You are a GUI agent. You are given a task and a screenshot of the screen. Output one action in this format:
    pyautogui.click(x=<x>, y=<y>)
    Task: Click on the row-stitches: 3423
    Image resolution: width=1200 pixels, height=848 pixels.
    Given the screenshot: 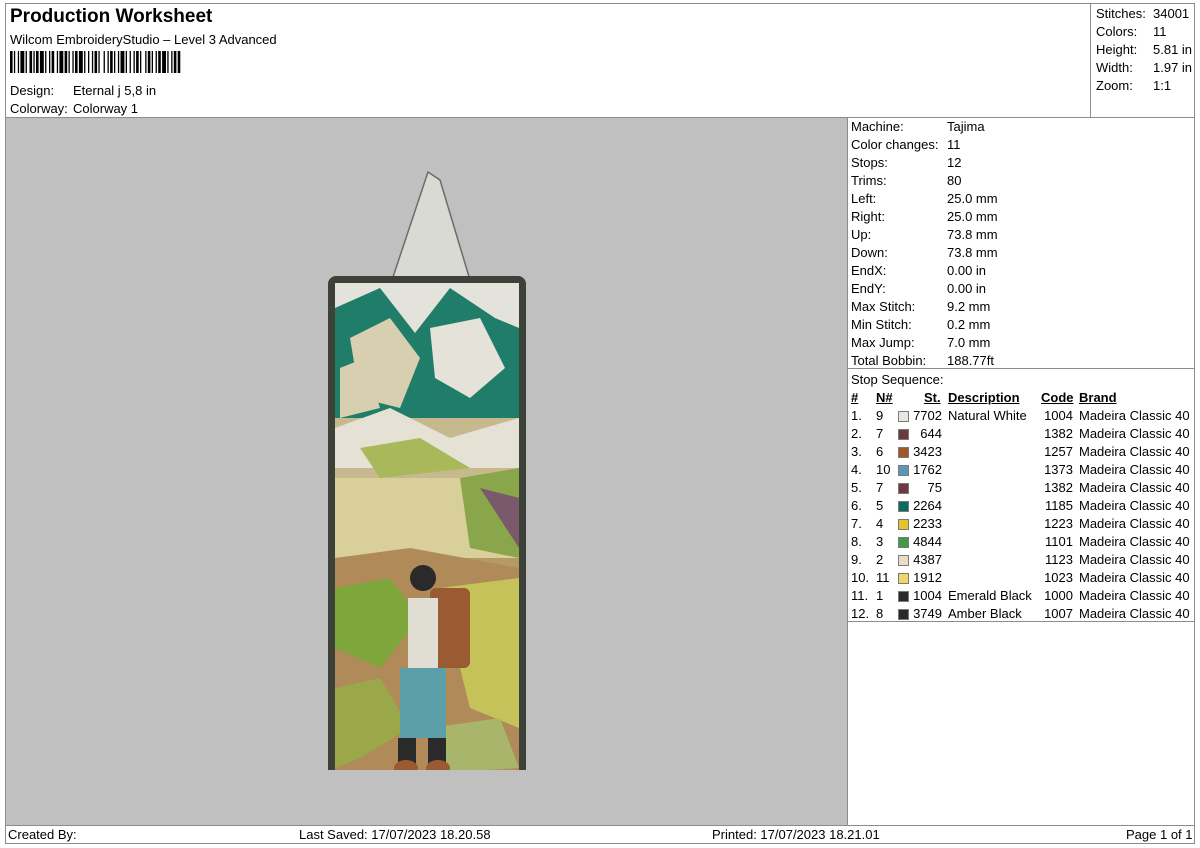 What is the action you would take?
    pyautogui.click(x=927, y=451)
    